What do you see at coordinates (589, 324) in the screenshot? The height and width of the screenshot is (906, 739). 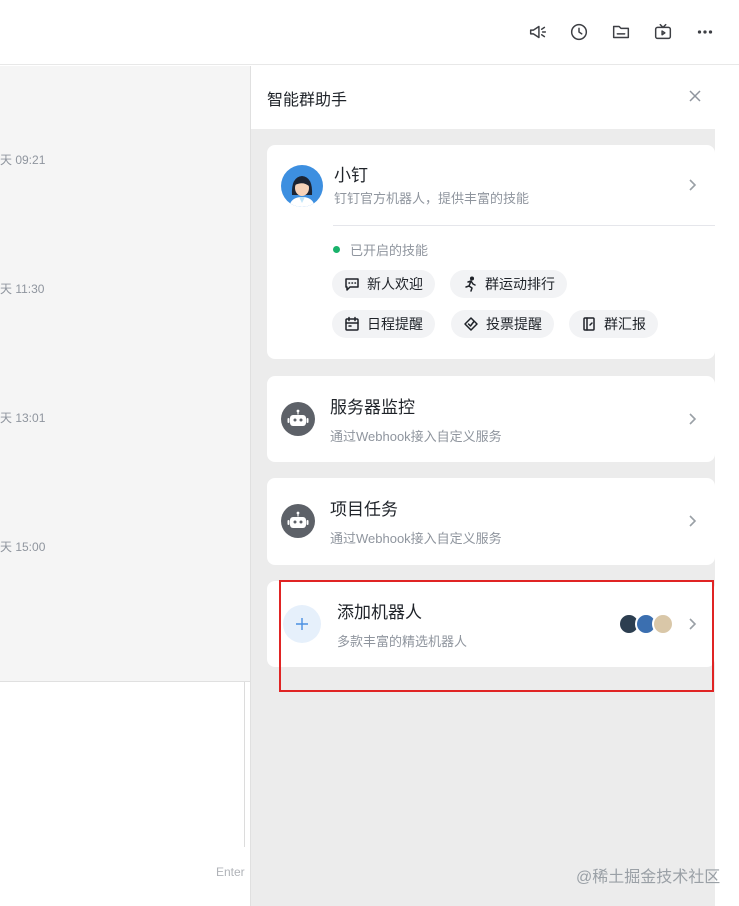 I see `report-icon` at bounding box center [589, 324].